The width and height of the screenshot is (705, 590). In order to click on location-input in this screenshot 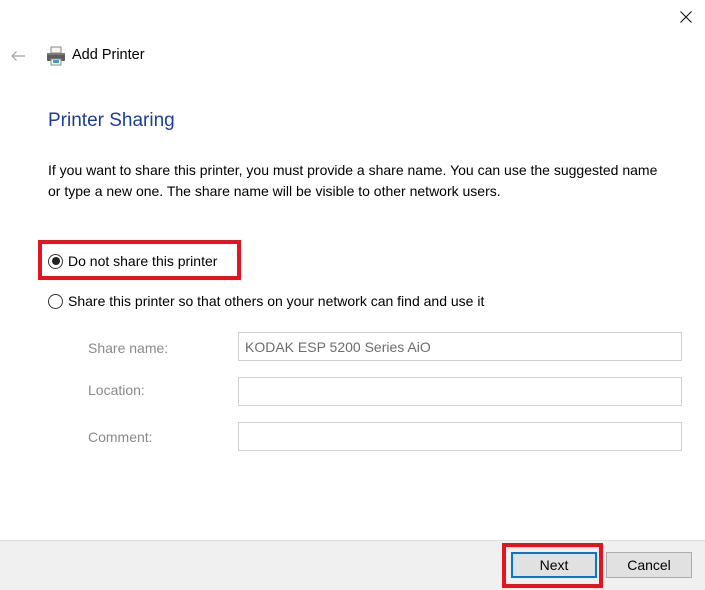, I will do `click(460, 391)`.